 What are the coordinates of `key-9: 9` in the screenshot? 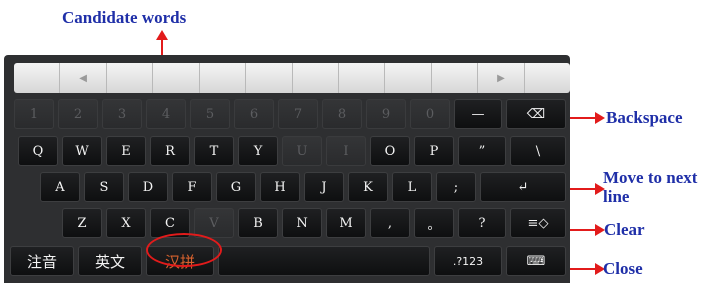 It's located at (386, 114).